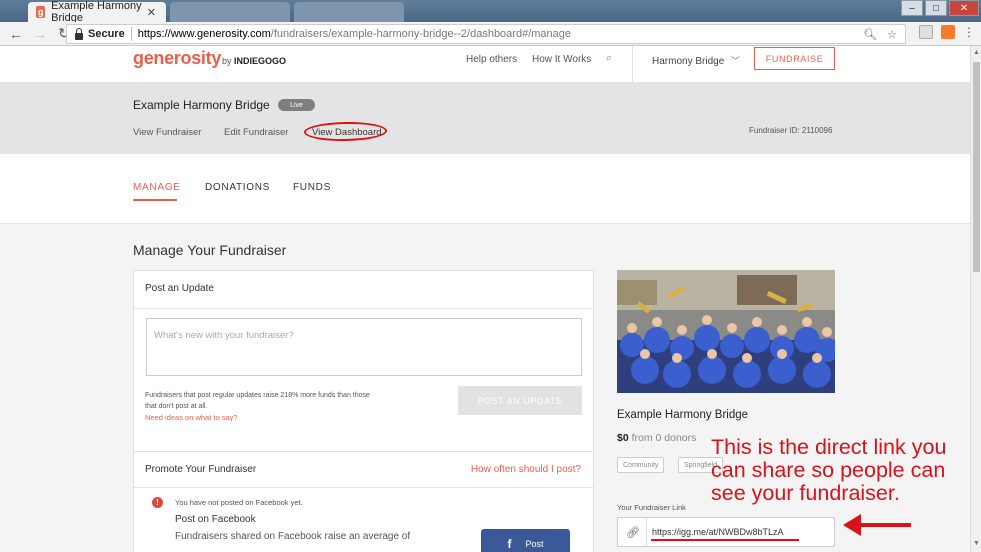 Image resolution: width=981 pixels, height=552 pixels. I want to click on user-name: Harmony Bridge, so click(688, 61).